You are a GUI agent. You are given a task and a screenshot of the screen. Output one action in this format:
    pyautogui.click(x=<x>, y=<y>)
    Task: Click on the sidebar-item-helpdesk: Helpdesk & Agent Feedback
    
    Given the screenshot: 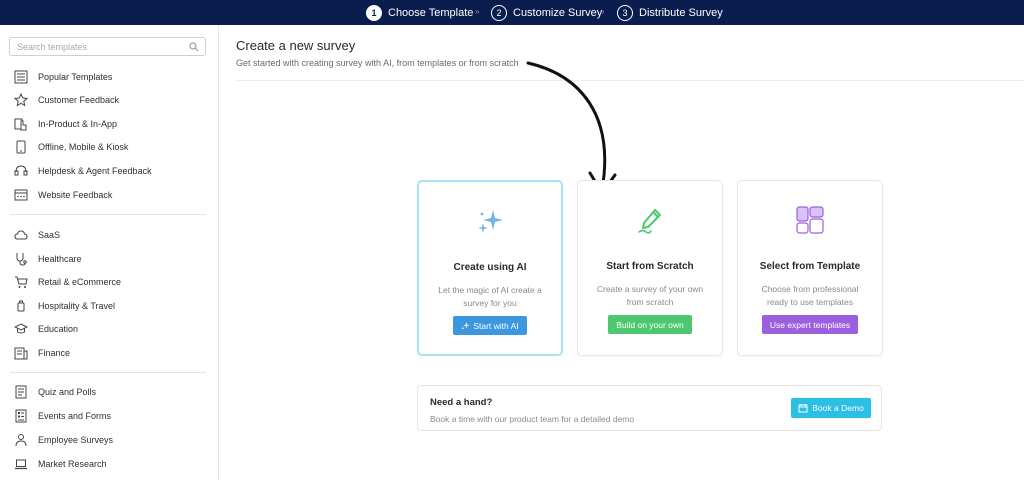 What is the action you would take?
    pyautogui.click(x=82, y=171)
    